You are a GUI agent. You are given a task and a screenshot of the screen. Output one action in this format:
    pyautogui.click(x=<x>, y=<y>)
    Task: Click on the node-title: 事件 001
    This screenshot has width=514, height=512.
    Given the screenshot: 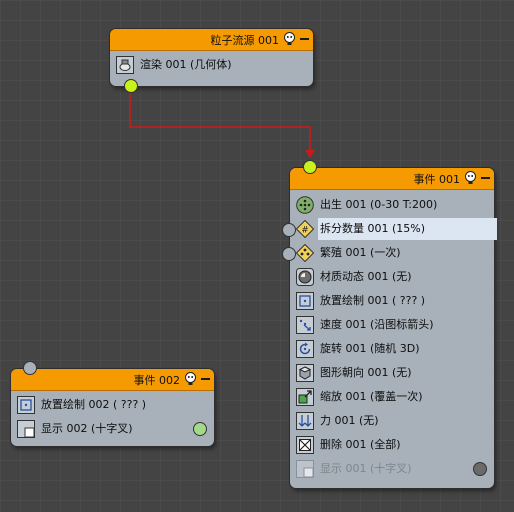 What is the action you would take?
    pyautogui.click(x=437, y=179)
    